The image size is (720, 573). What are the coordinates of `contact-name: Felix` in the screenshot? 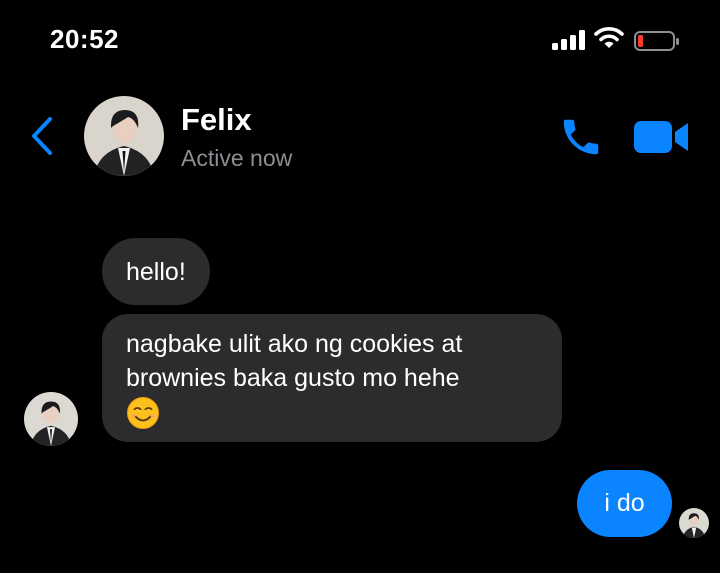 It's located at (216, 120).